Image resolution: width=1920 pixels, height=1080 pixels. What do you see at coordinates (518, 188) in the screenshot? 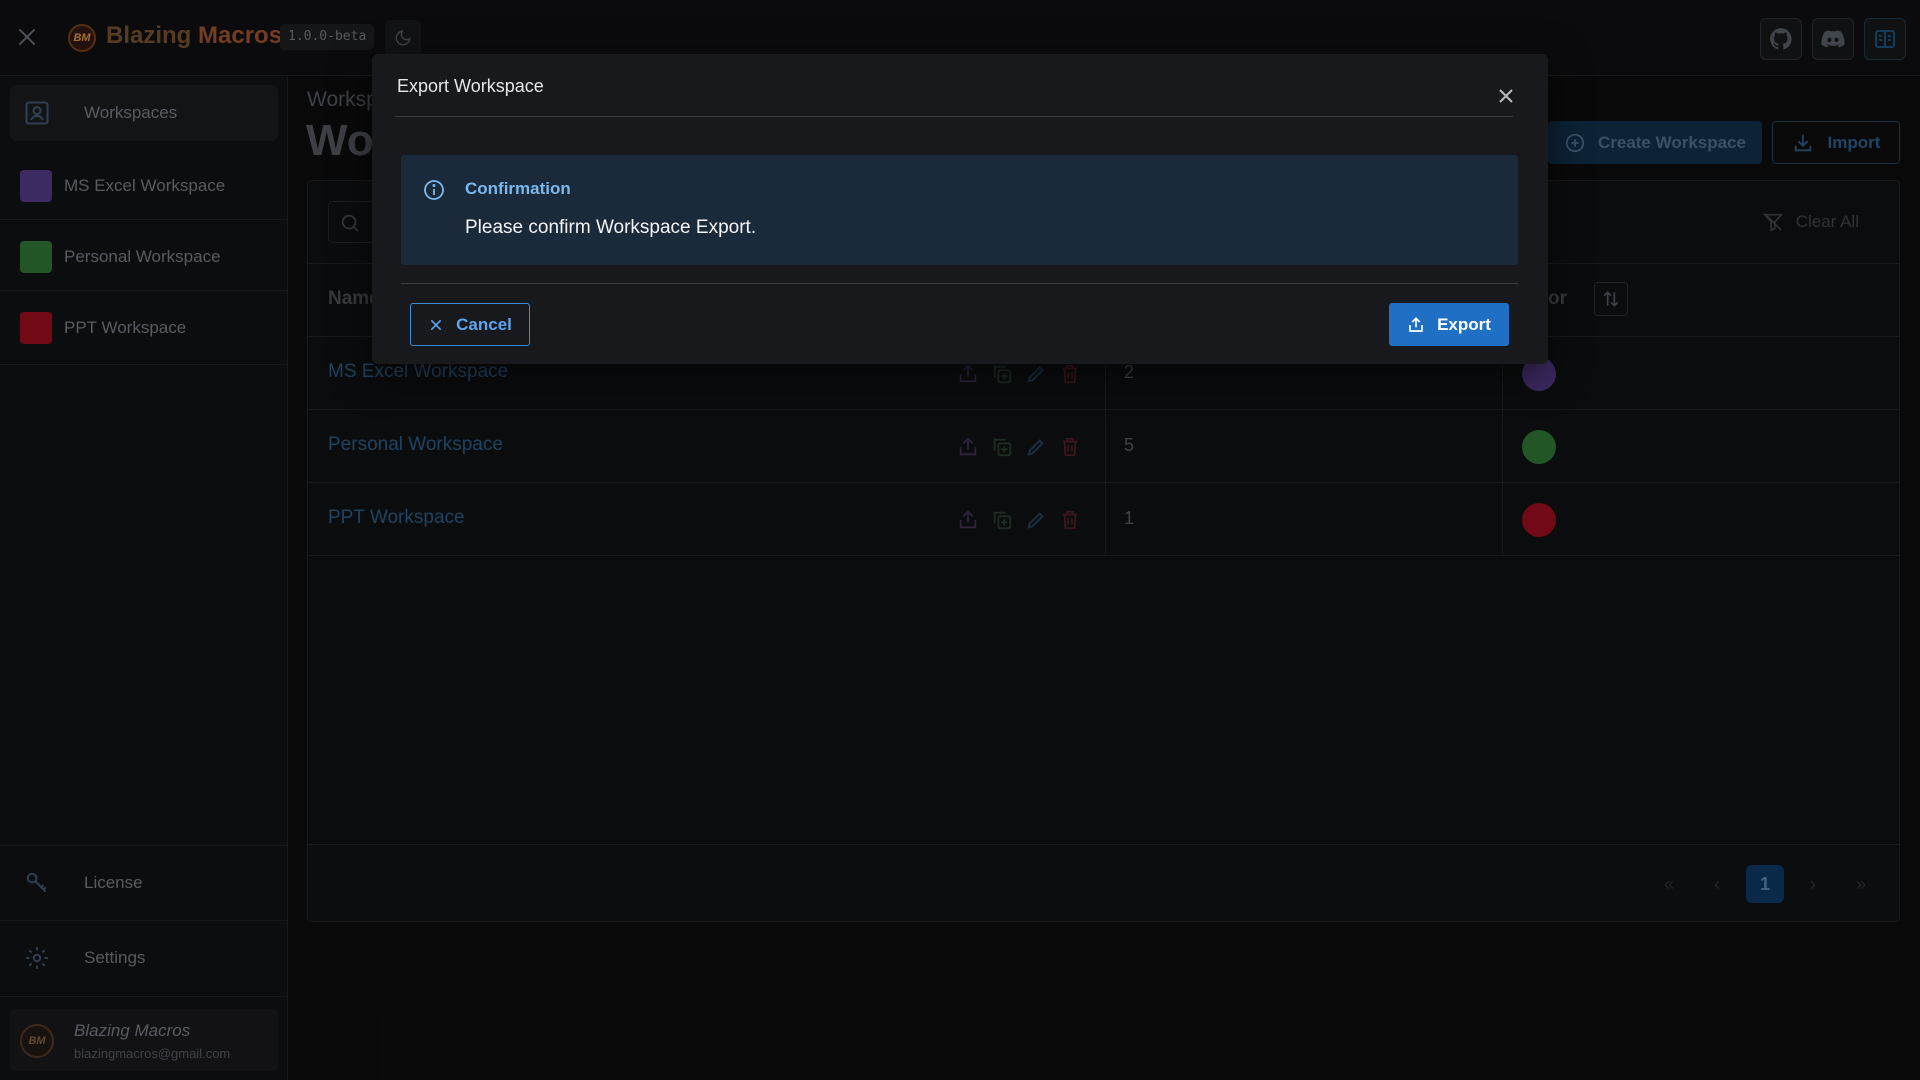
I see `message-heading: Confirmation` at bounding box center [518, 188].